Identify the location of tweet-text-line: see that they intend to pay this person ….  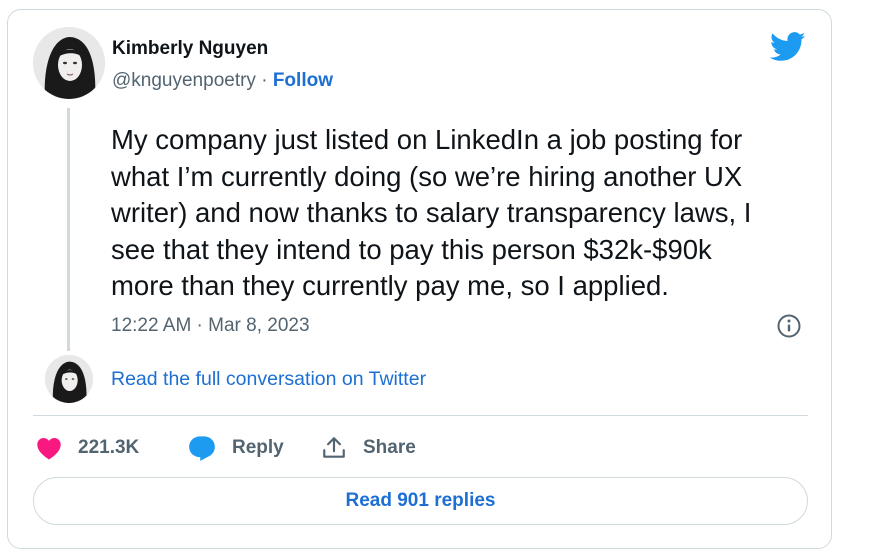
(411, 249).